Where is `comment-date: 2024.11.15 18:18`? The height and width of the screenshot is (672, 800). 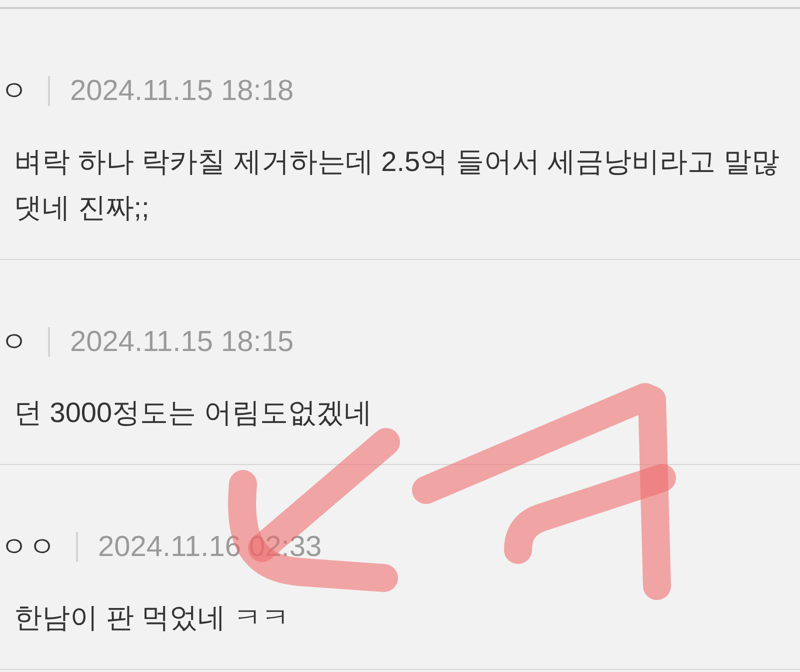 comment-date: 2024.11.15 18:18 is located at coordinates (182, 91).